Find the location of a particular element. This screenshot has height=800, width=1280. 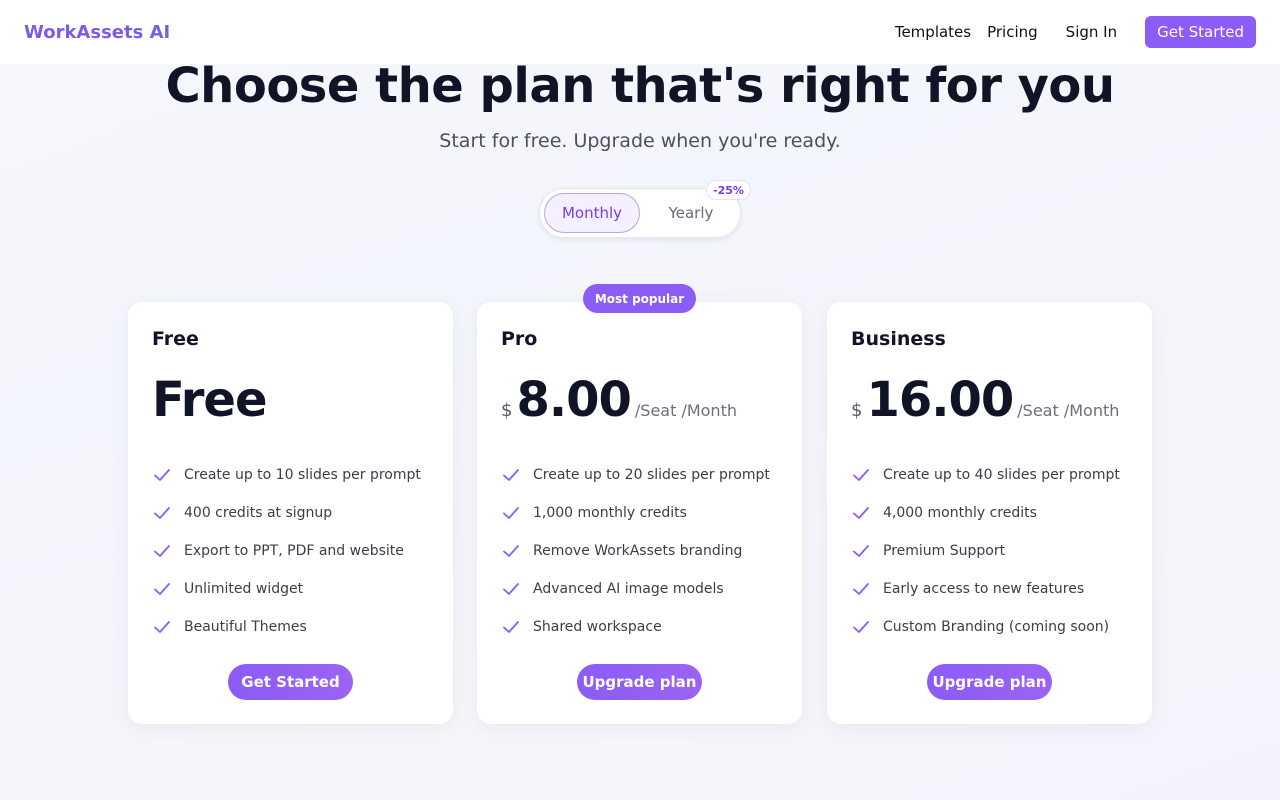

feature-text: Premium Support is located at coordinates (944, 551).